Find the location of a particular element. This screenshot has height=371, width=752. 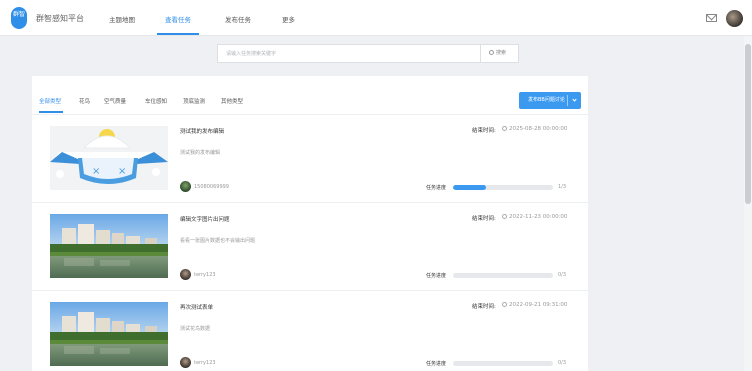

search-button-label: 搜索 is located at coordinates (501, 53).